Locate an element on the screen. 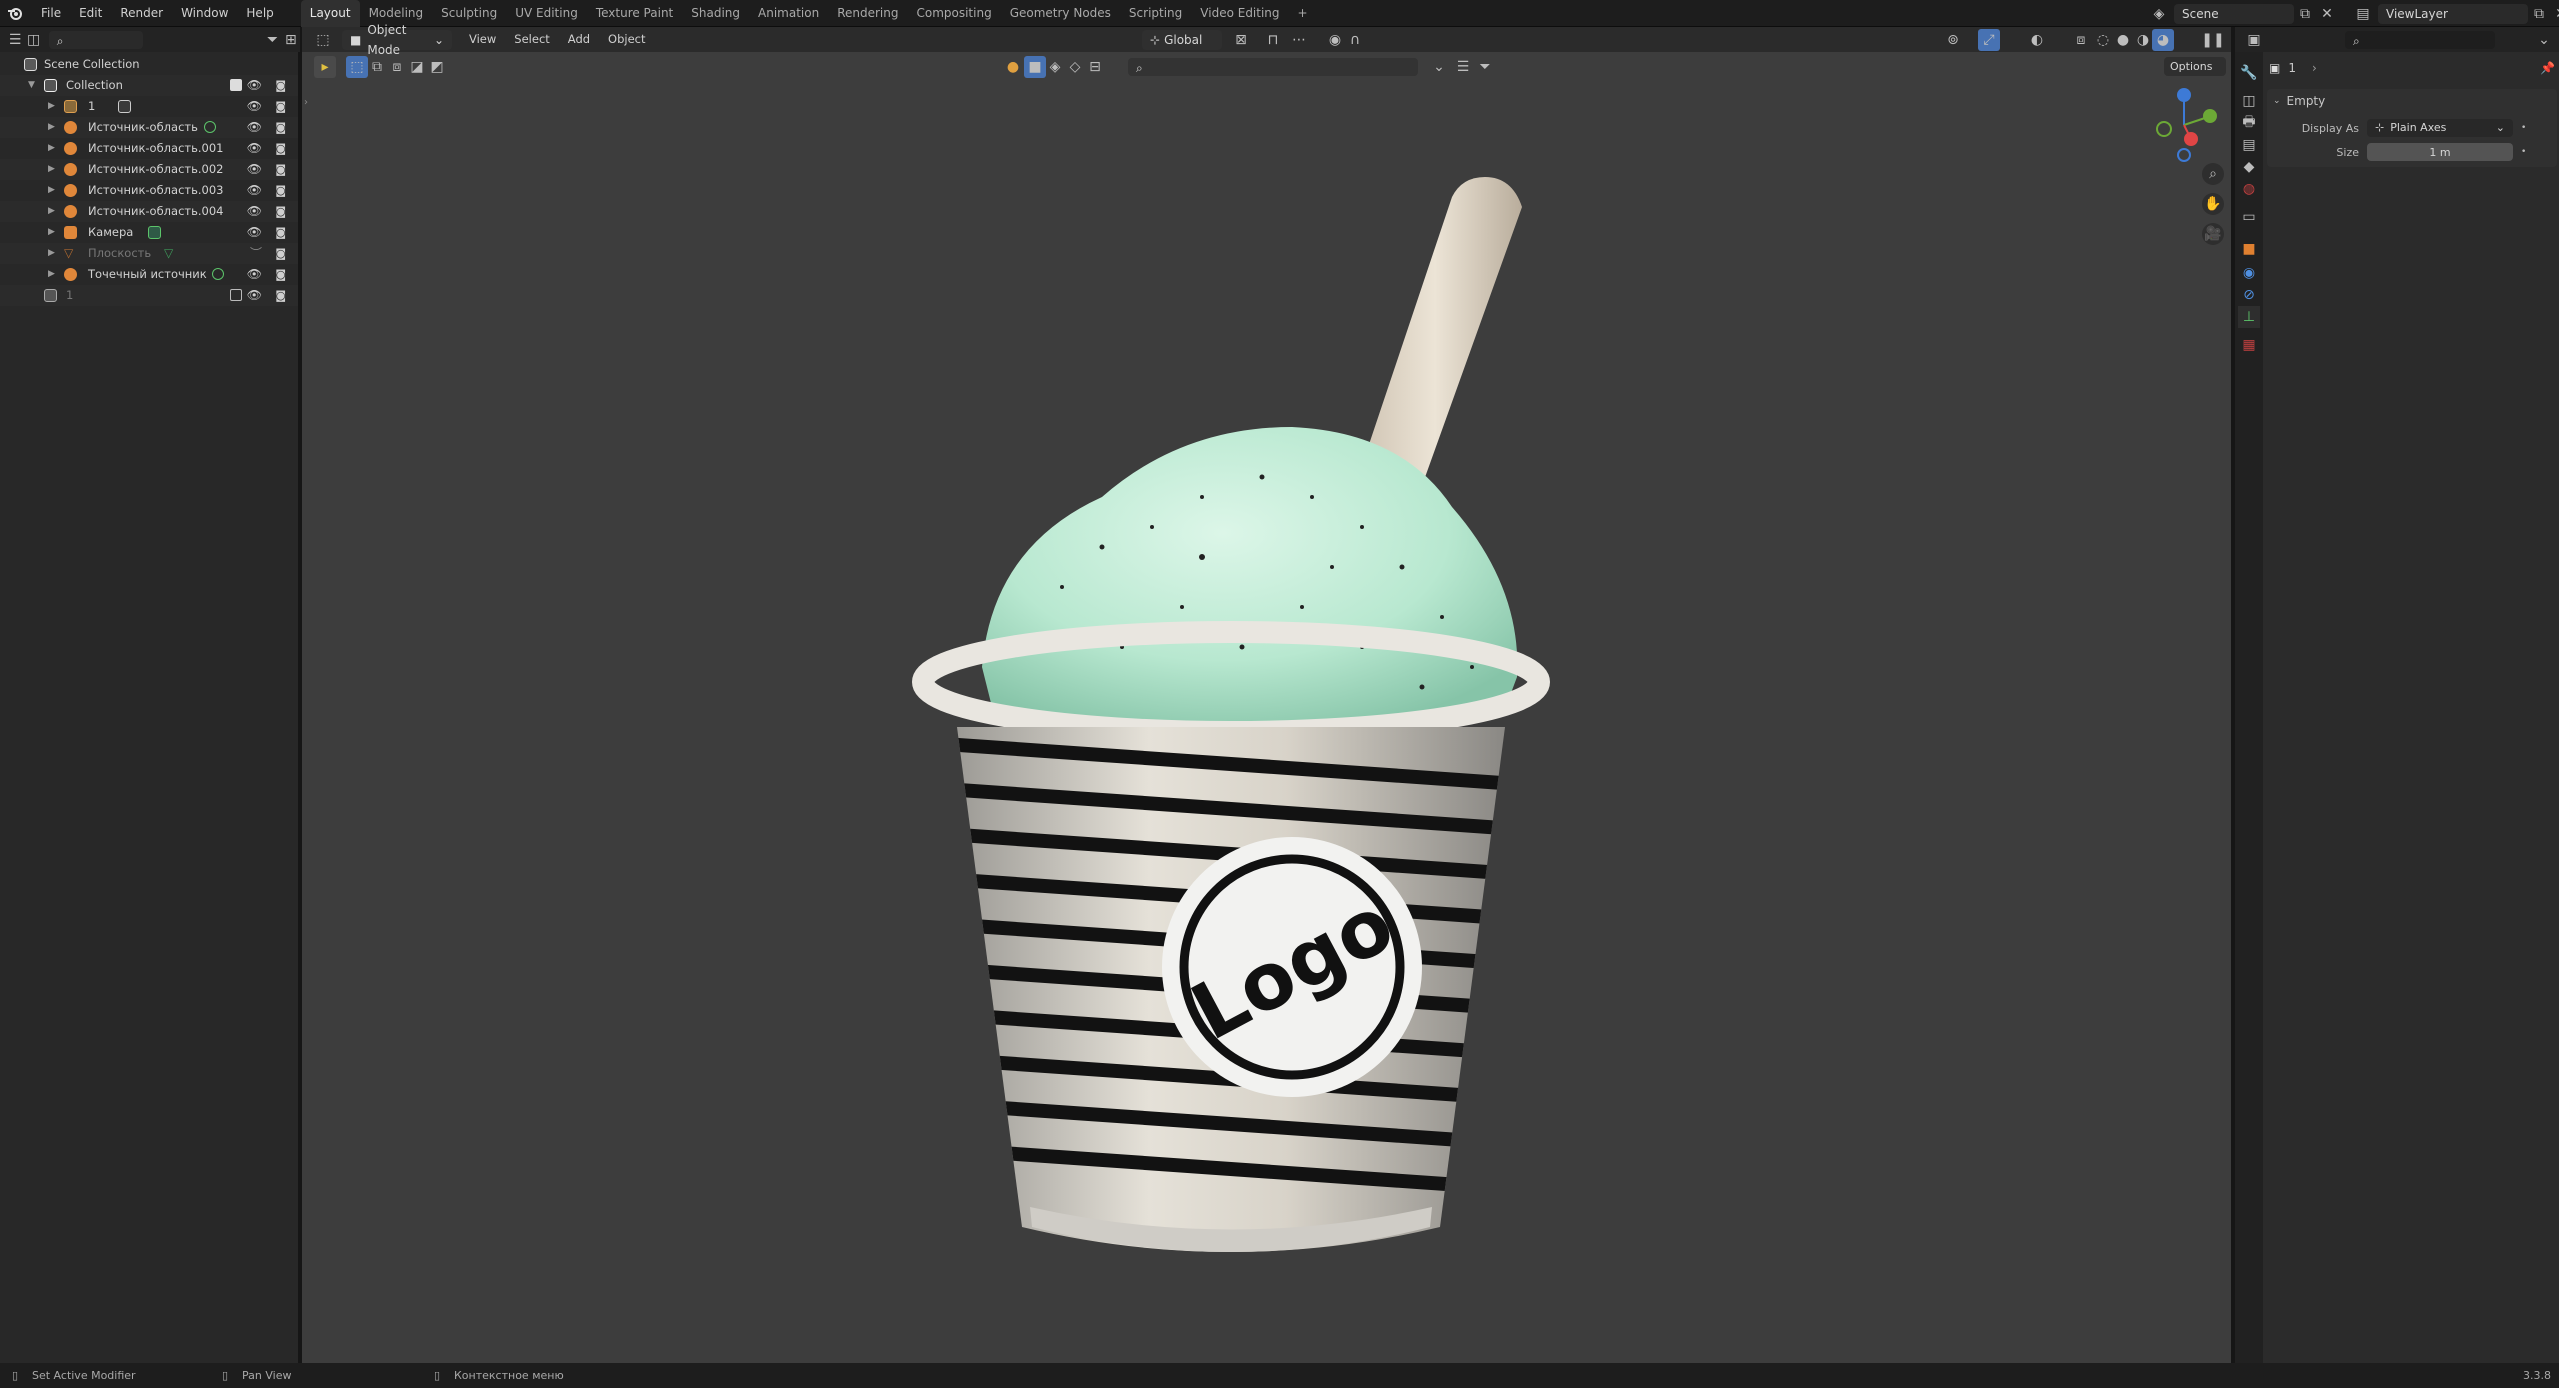 The image size is (2559, 1388). tab-uv-editing: UV Editing is located at coordinates (546, 13).